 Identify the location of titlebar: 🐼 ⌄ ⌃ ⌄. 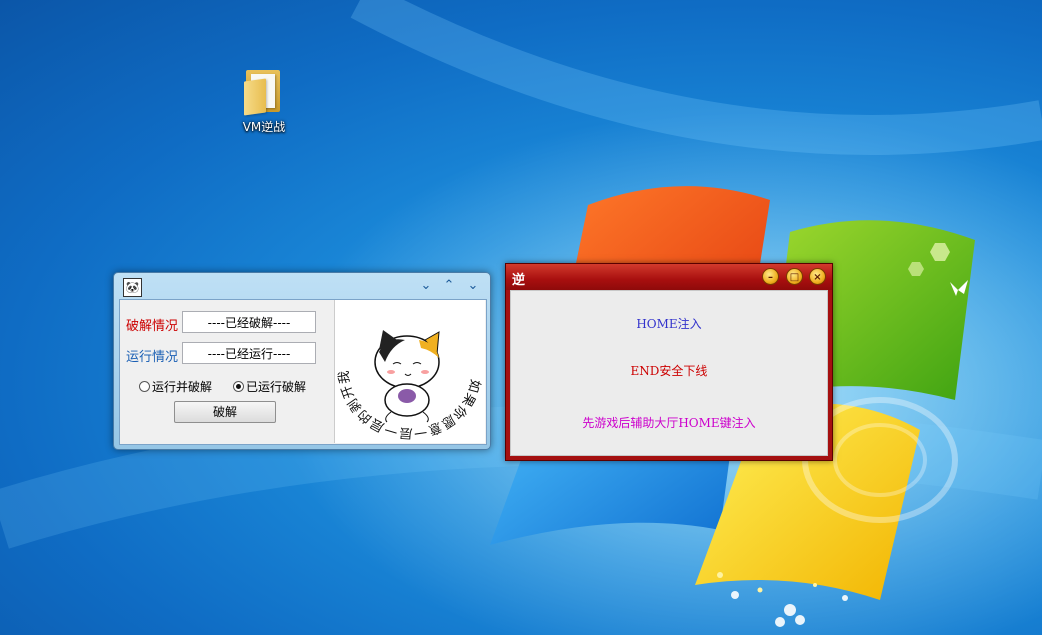
(302, 286).